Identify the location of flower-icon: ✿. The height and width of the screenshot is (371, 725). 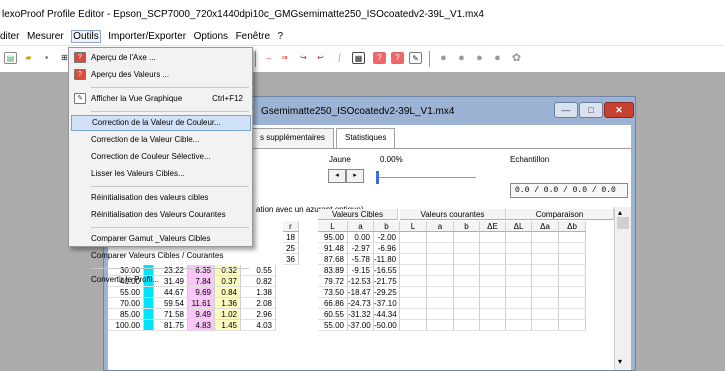
(516, 58).